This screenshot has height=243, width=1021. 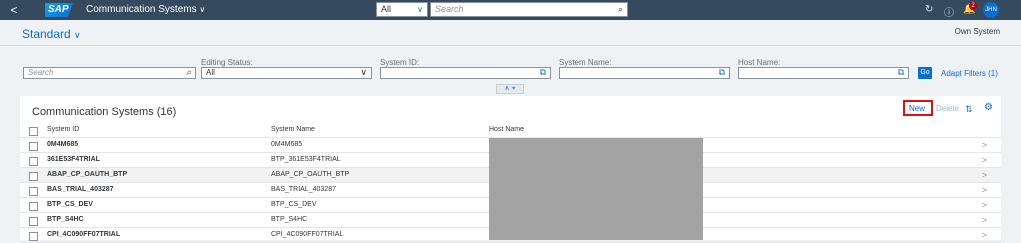 What do you see at coordinates (973, 6) in the screenshot?
I see `notification-badge: 2` at bounding box center [973, 6].